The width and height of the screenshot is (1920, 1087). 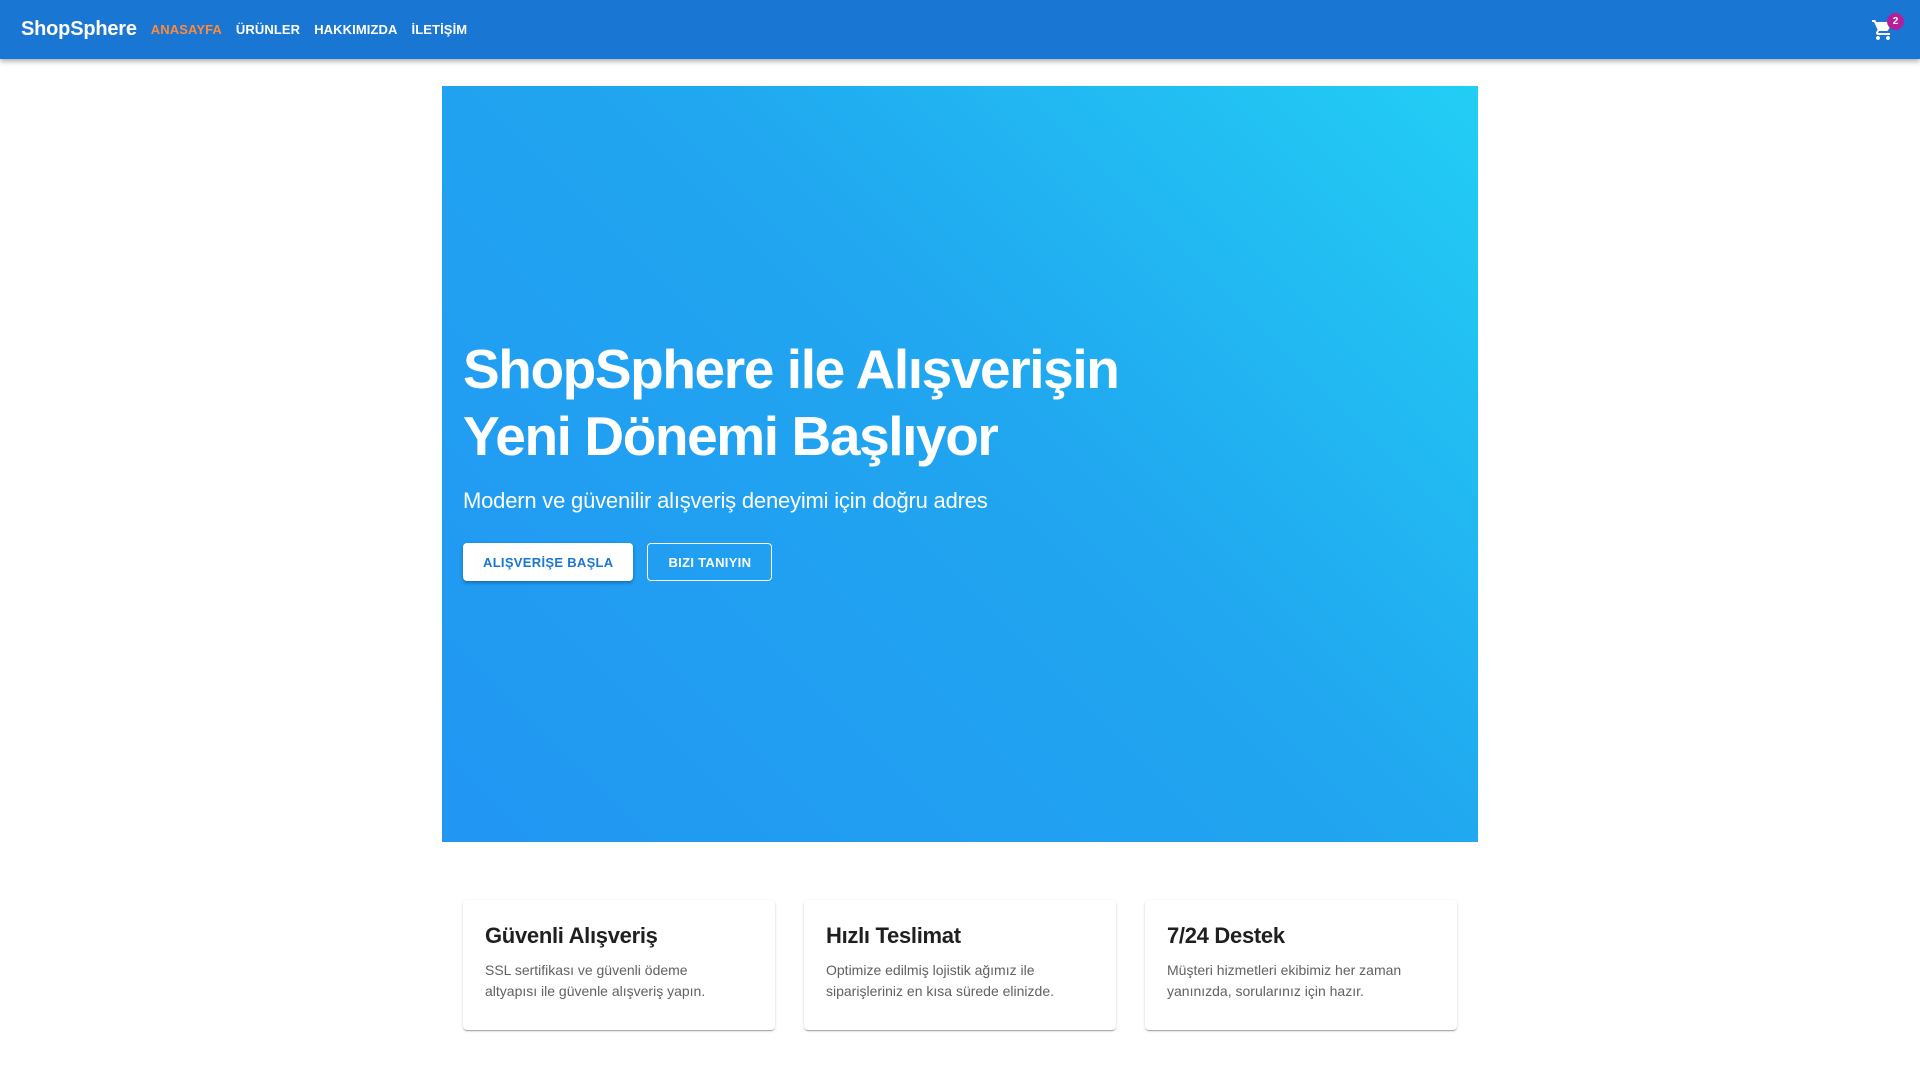 What do you see at coordinates (791, 369) in the screenshot?
I see `hero-title-line-1: ShopSphere ile Alışverişin` at bounding box center [791, 369].